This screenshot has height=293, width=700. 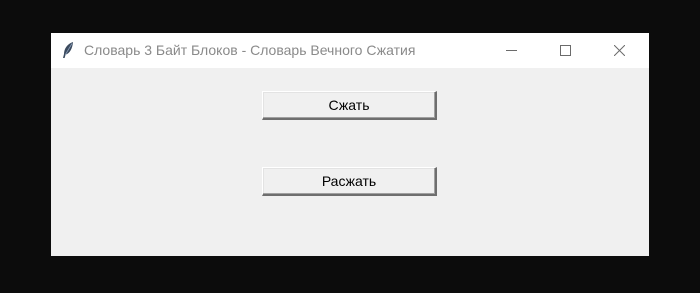 I want to click on minimize-icon, so click(x=511, y=50).